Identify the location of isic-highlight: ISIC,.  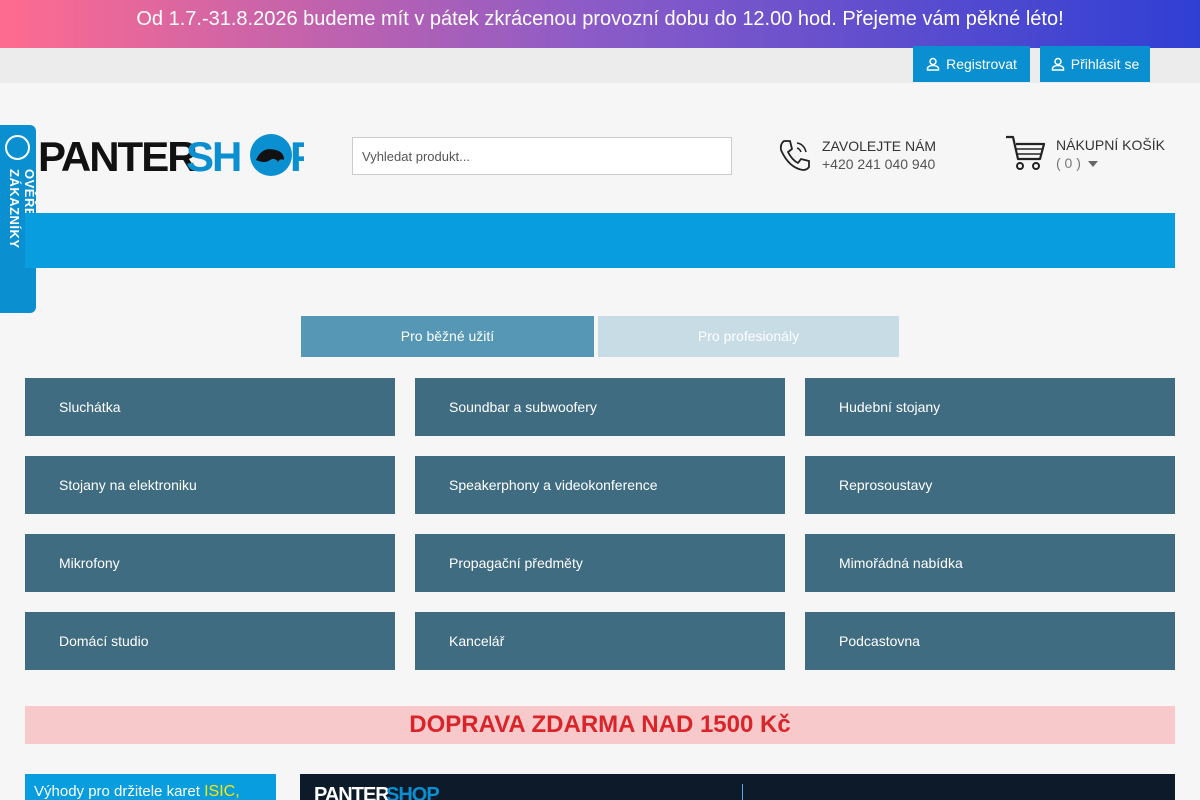
(222, 791).